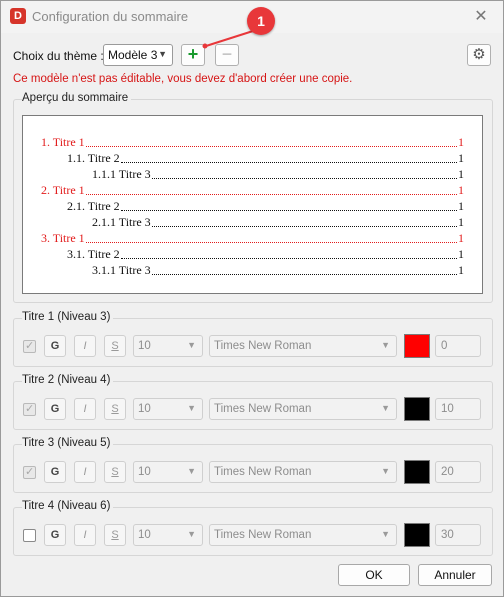  I want to click on indent-input: 0, so click(458, 346).